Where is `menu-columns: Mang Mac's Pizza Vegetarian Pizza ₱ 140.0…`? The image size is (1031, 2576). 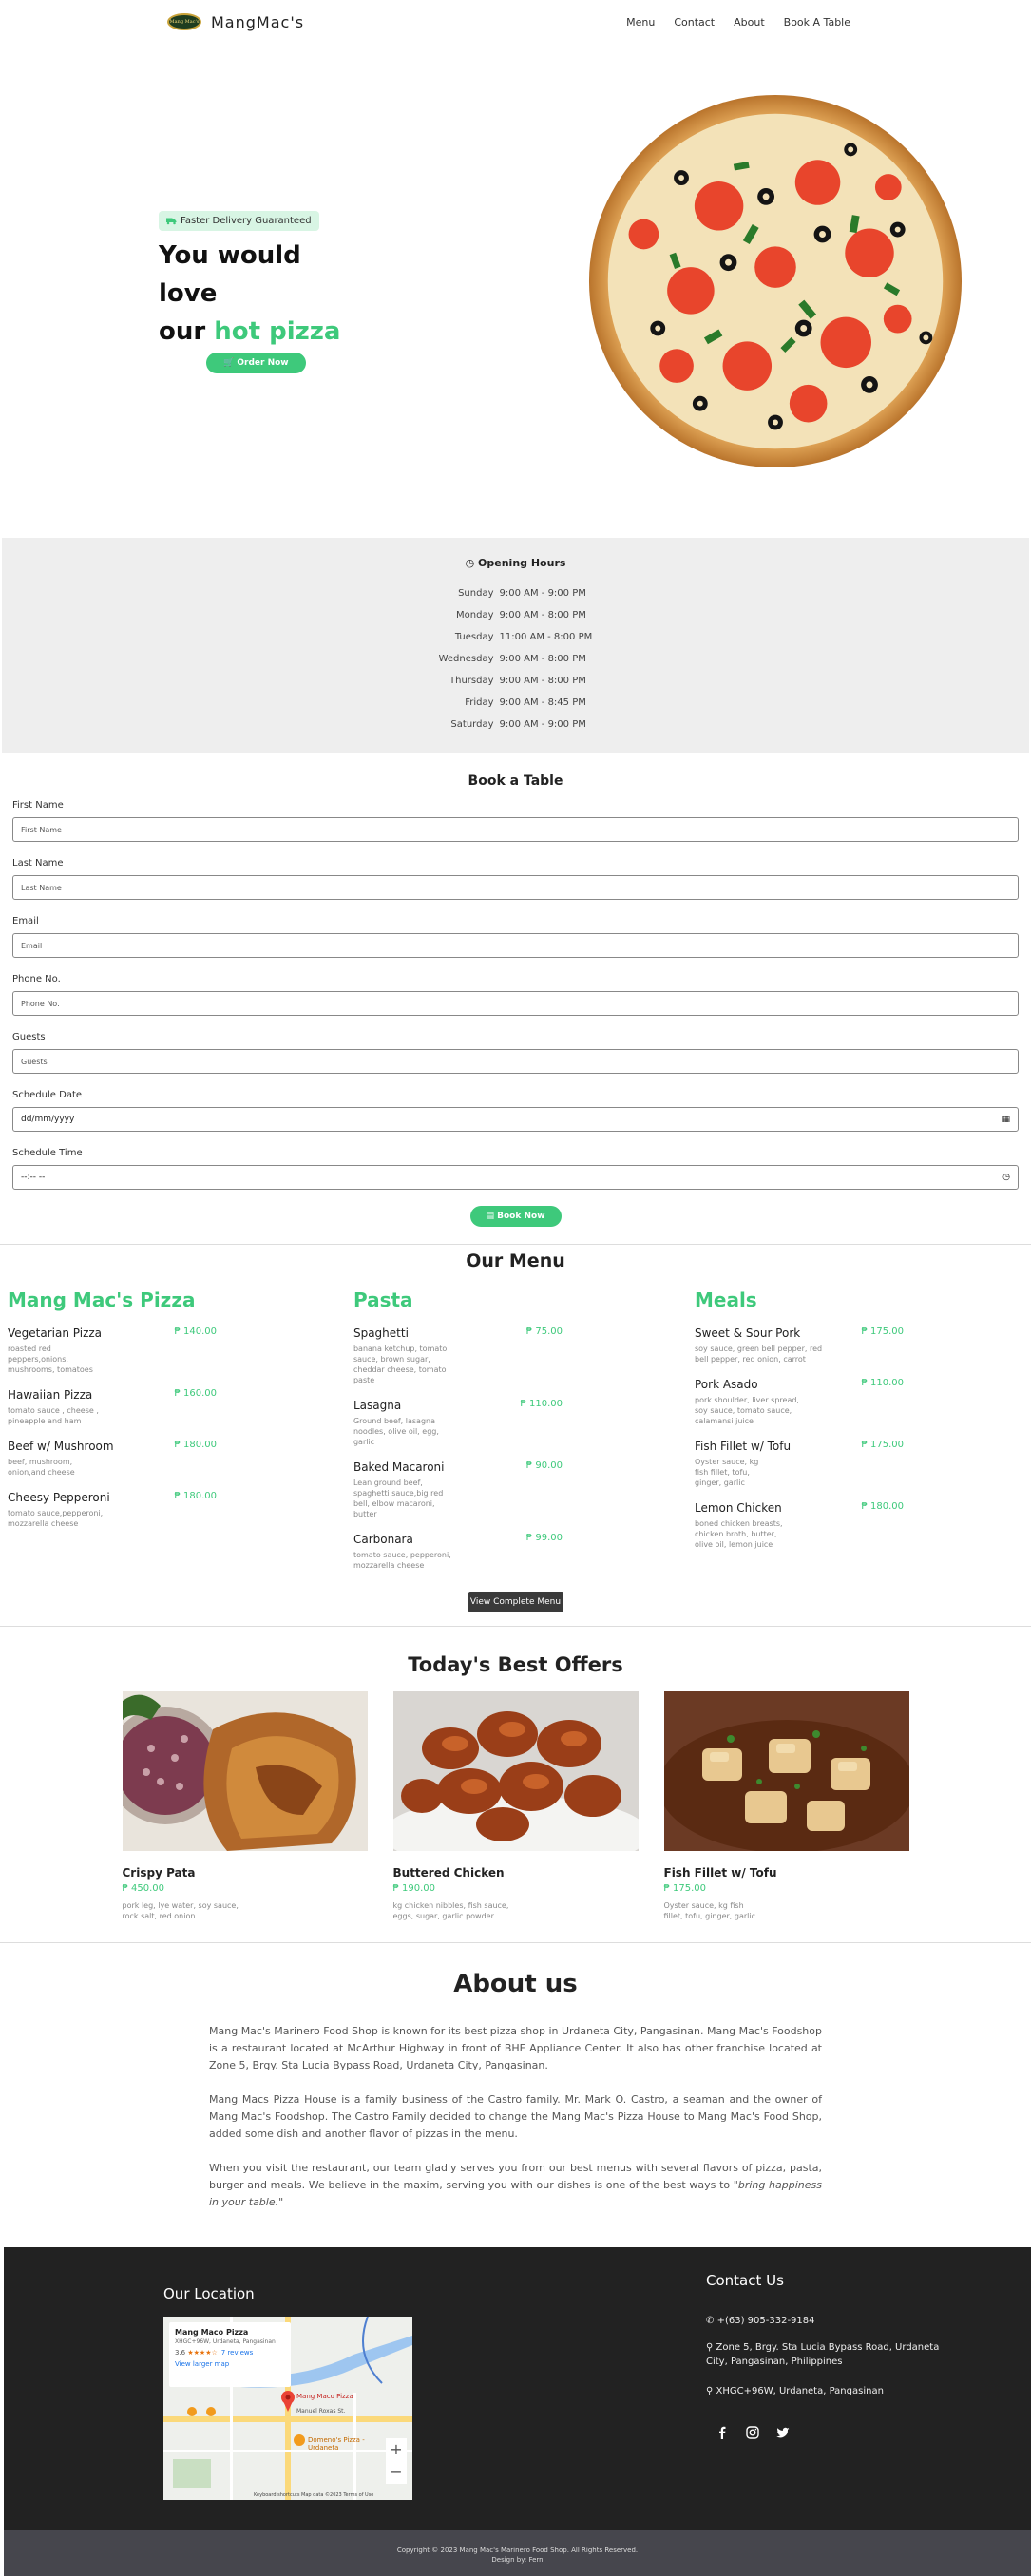
menu-columns: Mang Mac's Pizza Vegetarian Pizza ₱ 140.0… is located at coordinates (515, 1436).